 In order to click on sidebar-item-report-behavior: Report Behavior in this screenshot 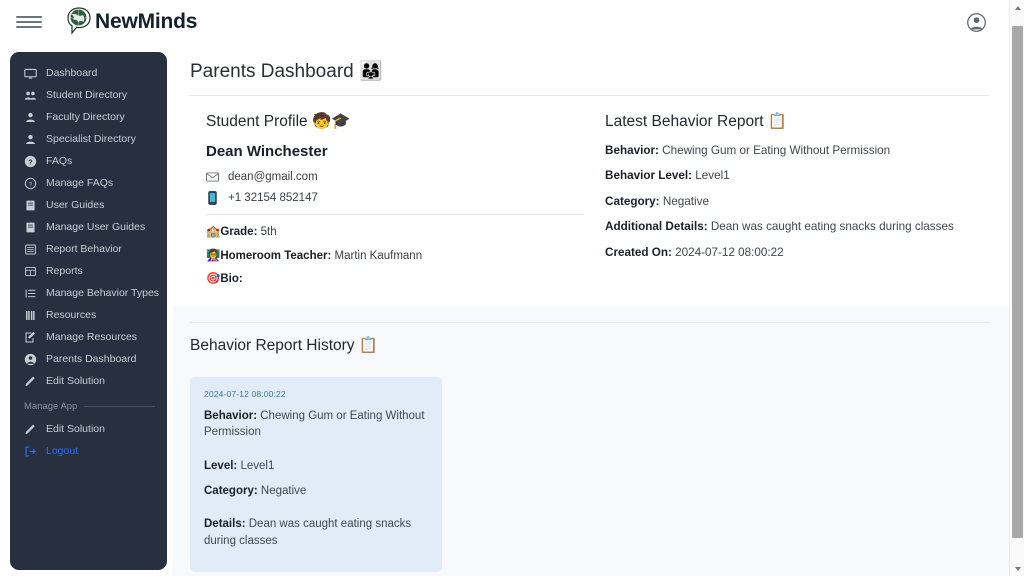, I will do `click(88, 249)`.